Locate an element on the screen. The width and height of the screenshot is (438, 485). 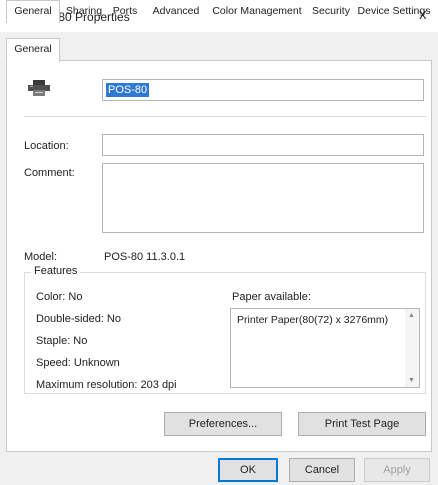
tab-advanced: Advanced is located at coordinates (176, 11).